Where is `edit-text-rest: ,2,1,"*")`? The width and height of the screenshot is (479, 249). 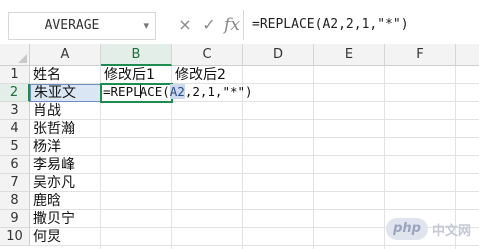
edit-text-rest: ,2,1,"*") is located at coordinates (218, 91).